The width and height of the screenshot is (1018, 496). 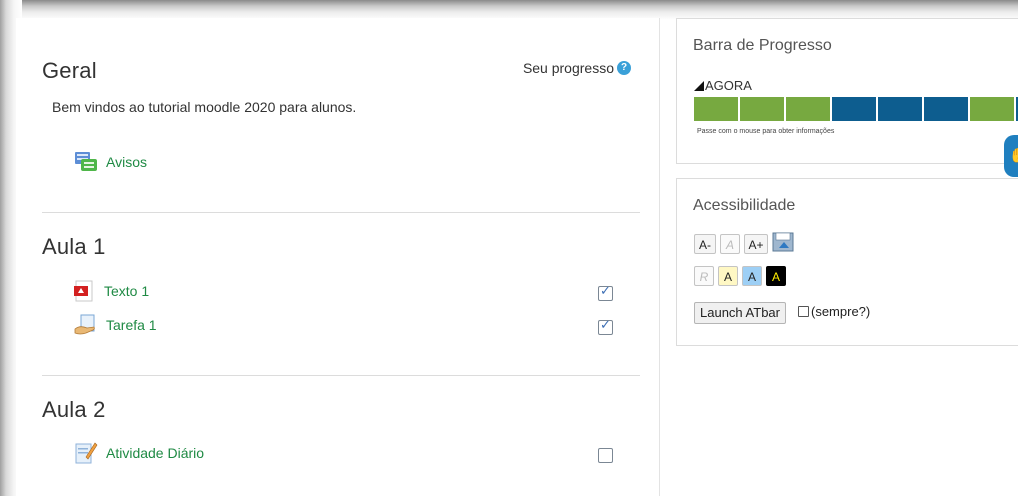 I want to click on reset-text-button: A, so click(x=730, y=244).